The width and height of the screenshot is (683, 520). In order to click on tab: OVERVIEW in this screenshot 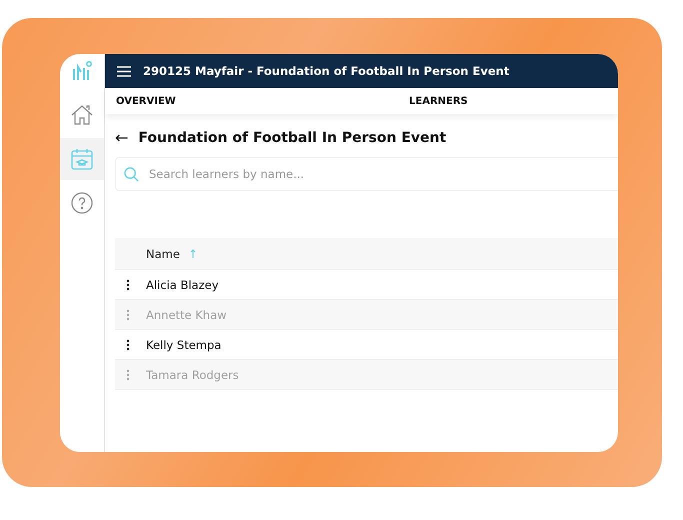, I will do `click(146, 101)`.